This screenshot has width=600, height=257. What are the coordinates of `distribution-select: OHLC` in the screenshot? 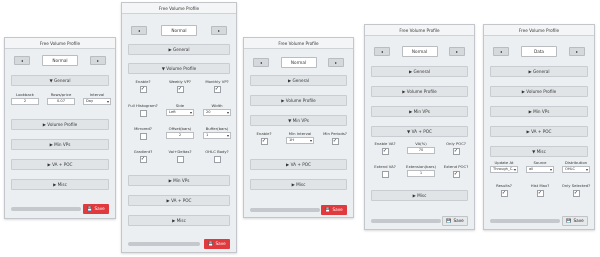 It's located at (576, 169).